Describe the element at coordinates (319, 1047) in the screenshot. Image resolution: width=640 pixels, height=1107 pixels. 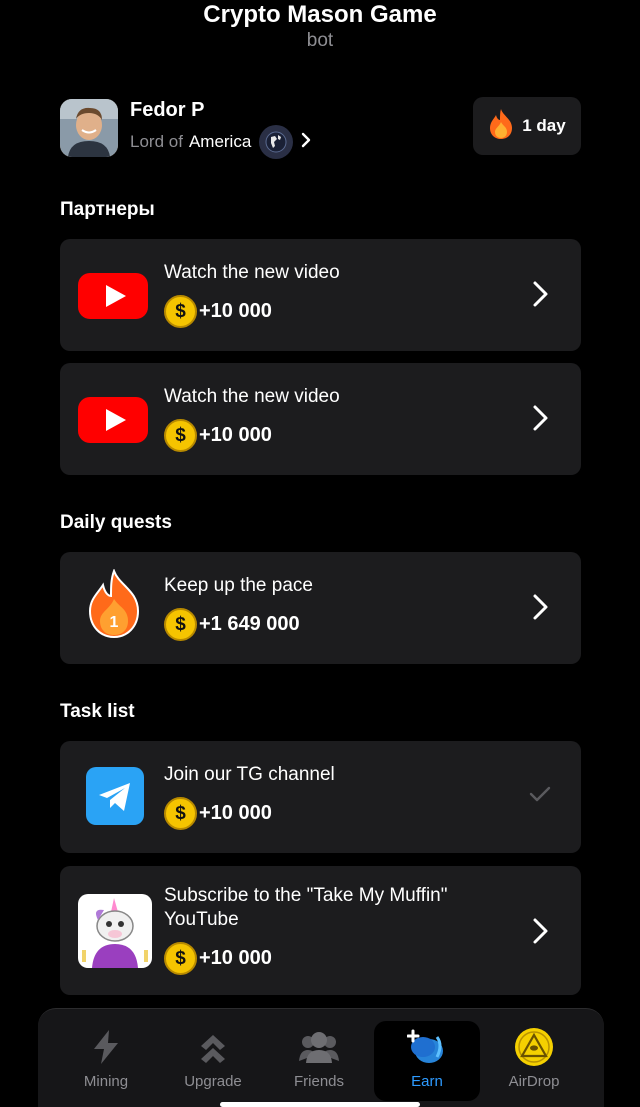
I see `friends-icon` at that location.